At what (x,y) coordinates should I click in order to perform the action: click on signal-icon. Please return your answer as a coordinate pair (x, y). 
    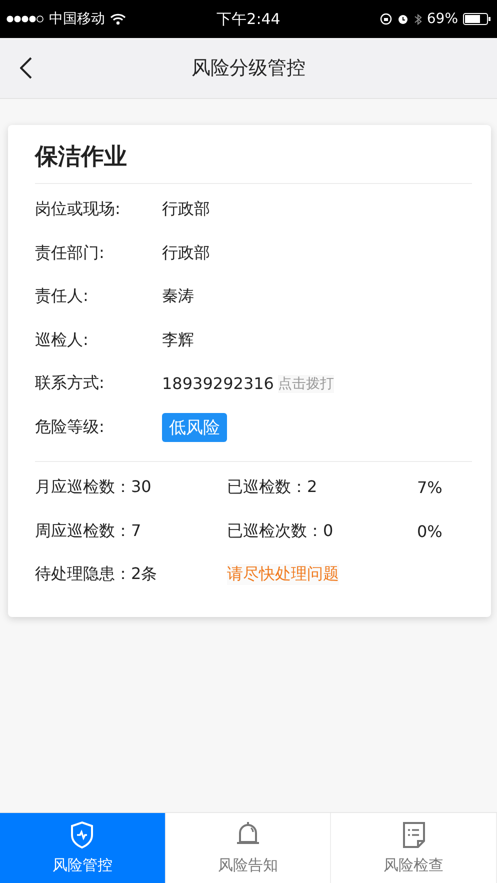
    Looking at the image, I should click on (25, 19).